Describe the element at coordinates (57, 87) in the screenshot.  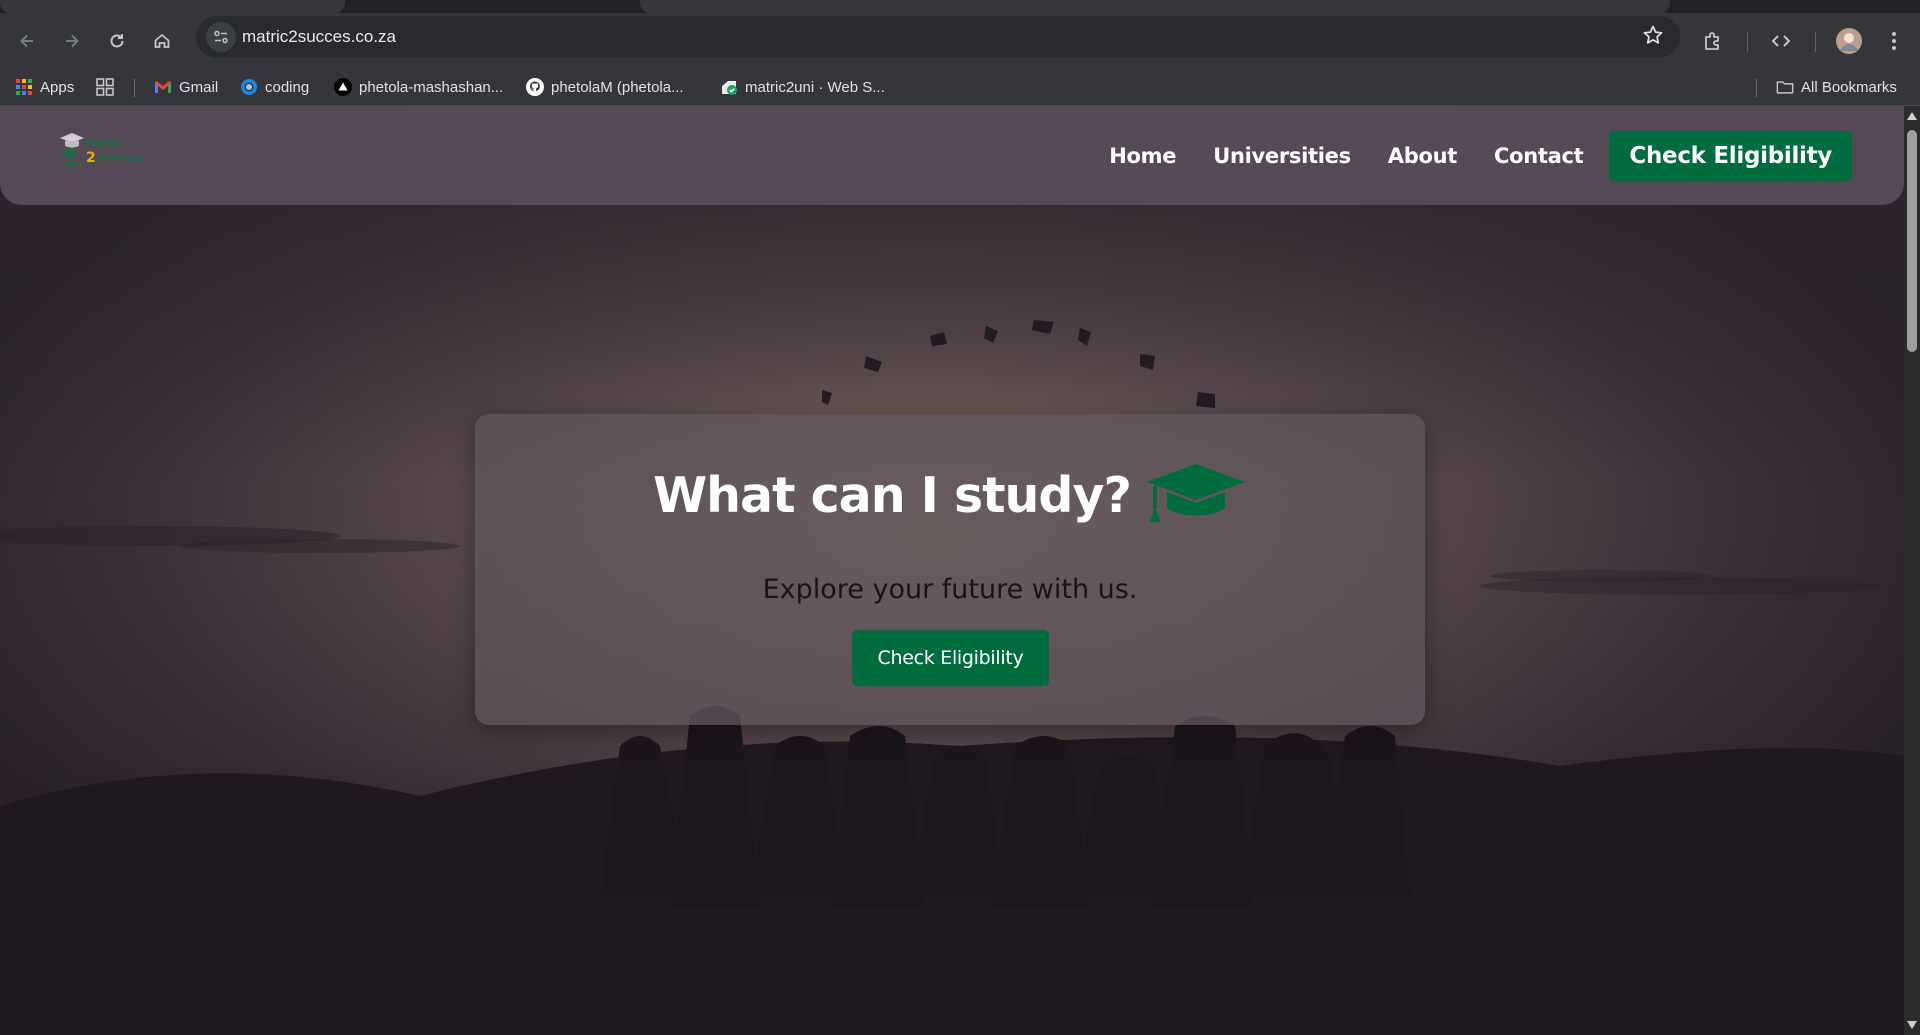
I see `bookmark-label: Apps` at that location.